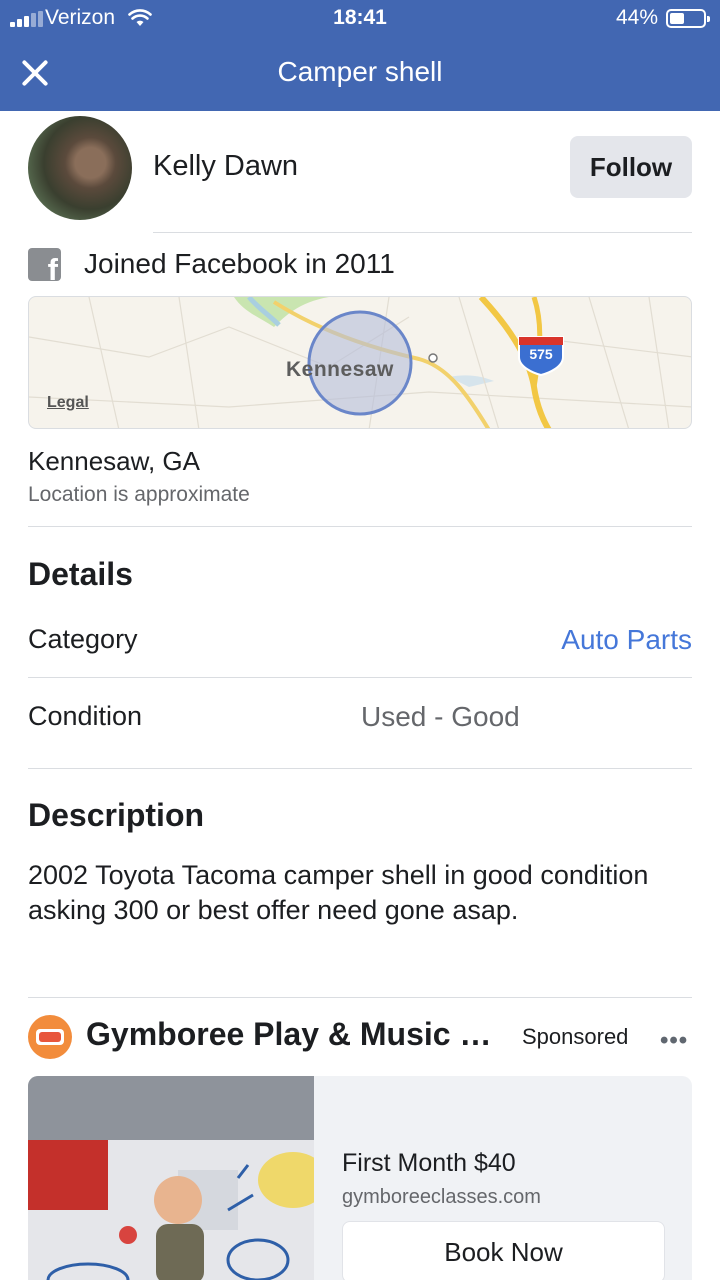 The image size is (720, 1280). I want to click on seller-avatar, so click(80, 168).